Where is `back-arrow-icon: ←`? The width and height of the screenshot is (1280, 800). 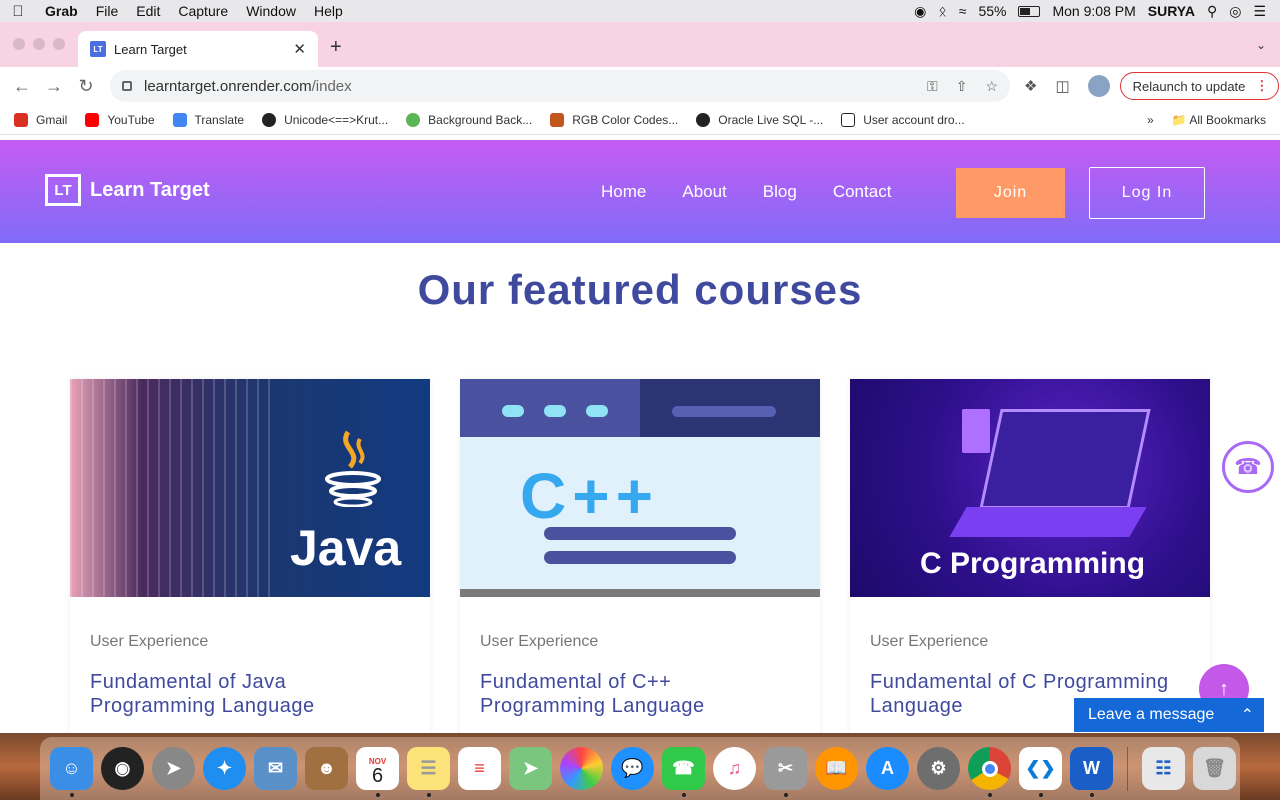
back-arrow-icon: ← is located at coordinates (22, 86).